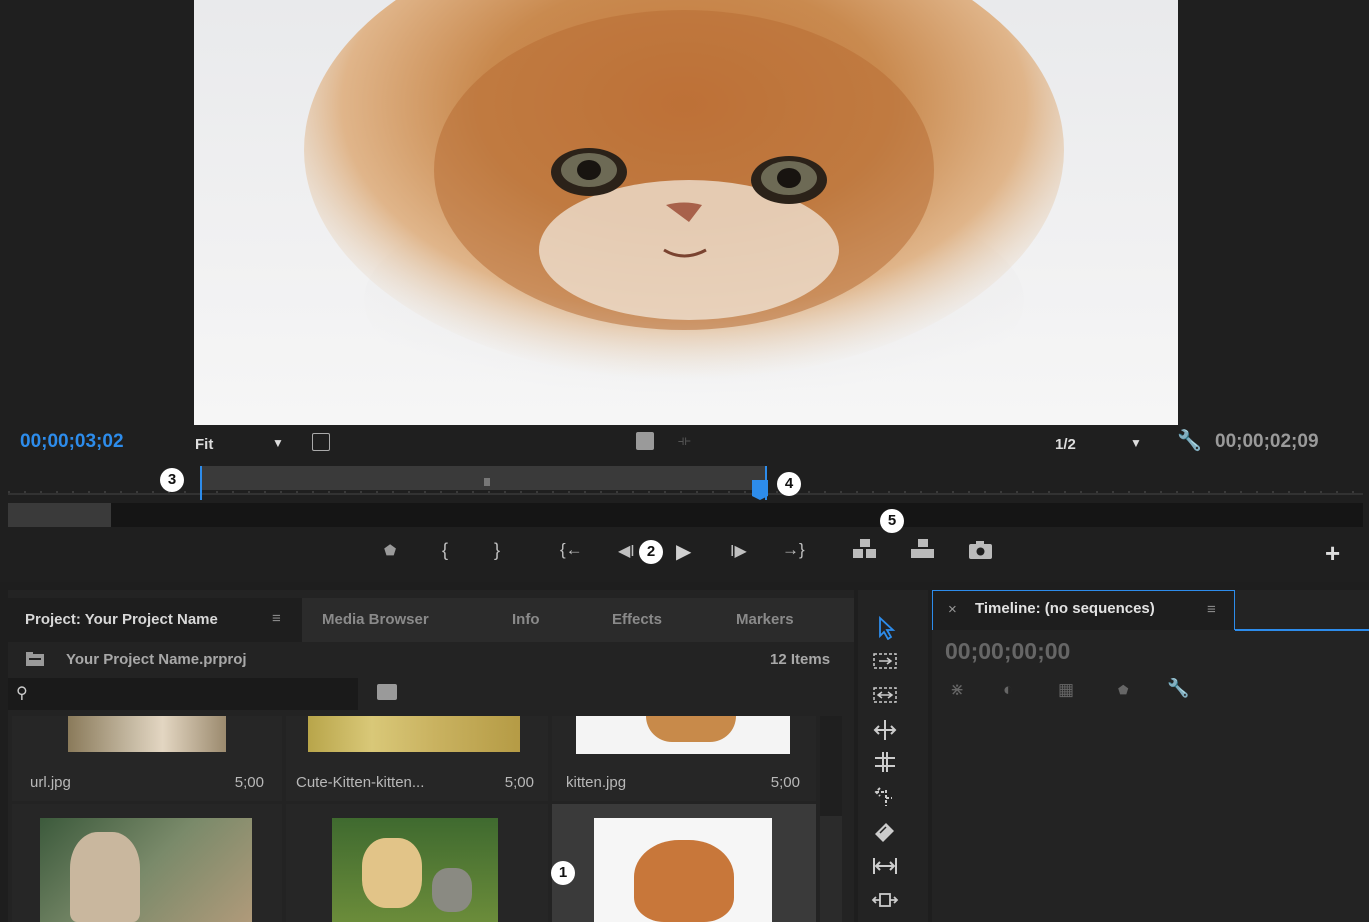  Describe the element at coordinates (59, 515) in the screenshot. I see `zoom-scrollbar-handle` at that location.